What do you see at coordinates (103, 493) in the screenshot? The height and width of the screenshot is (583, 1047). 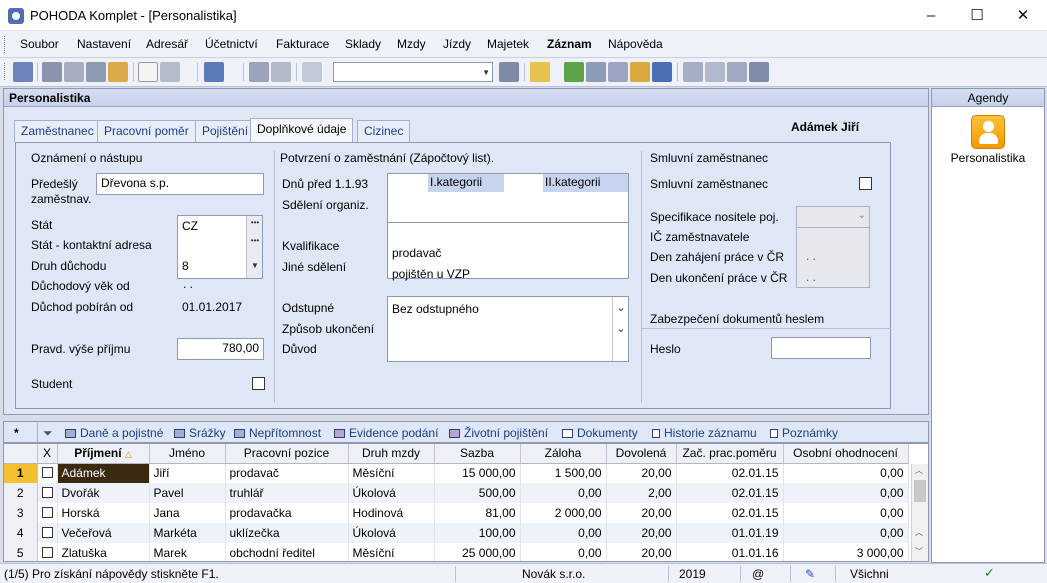 I see `cell-prijmeni: Dvořák` at bounding box center [103, 493].